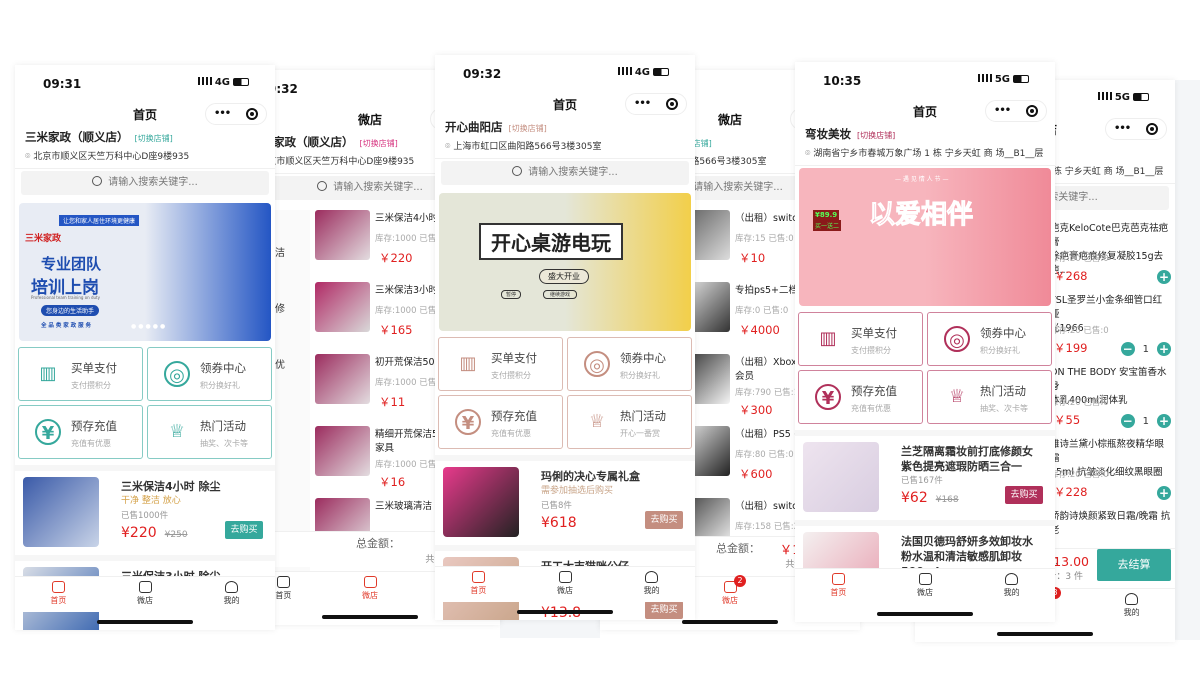 The height and width of the screenshot is (696, 1200). I want to click on banner-text: ¥89.9, so click(826, 215).